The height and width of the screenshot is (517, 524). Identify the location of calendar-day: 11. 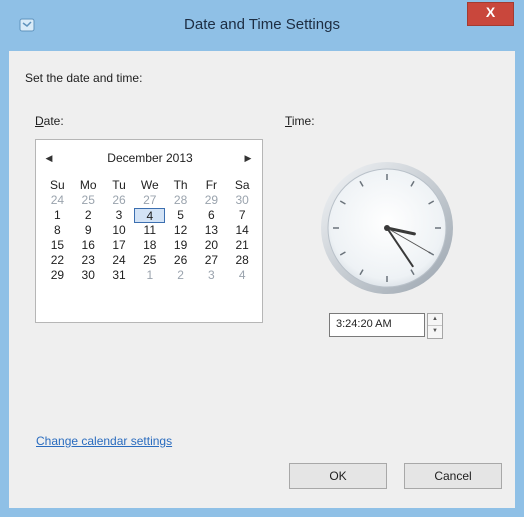
(149, 230).